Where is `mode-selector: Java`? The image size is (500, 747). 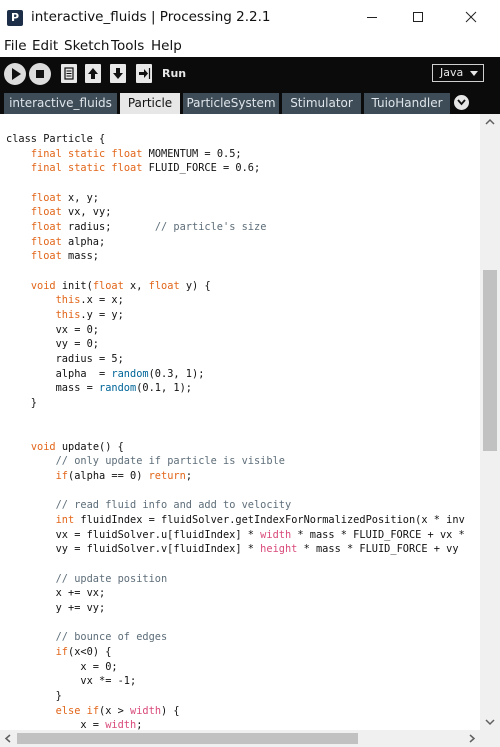 mode-selector: Java is located at coordinates (458, 73).